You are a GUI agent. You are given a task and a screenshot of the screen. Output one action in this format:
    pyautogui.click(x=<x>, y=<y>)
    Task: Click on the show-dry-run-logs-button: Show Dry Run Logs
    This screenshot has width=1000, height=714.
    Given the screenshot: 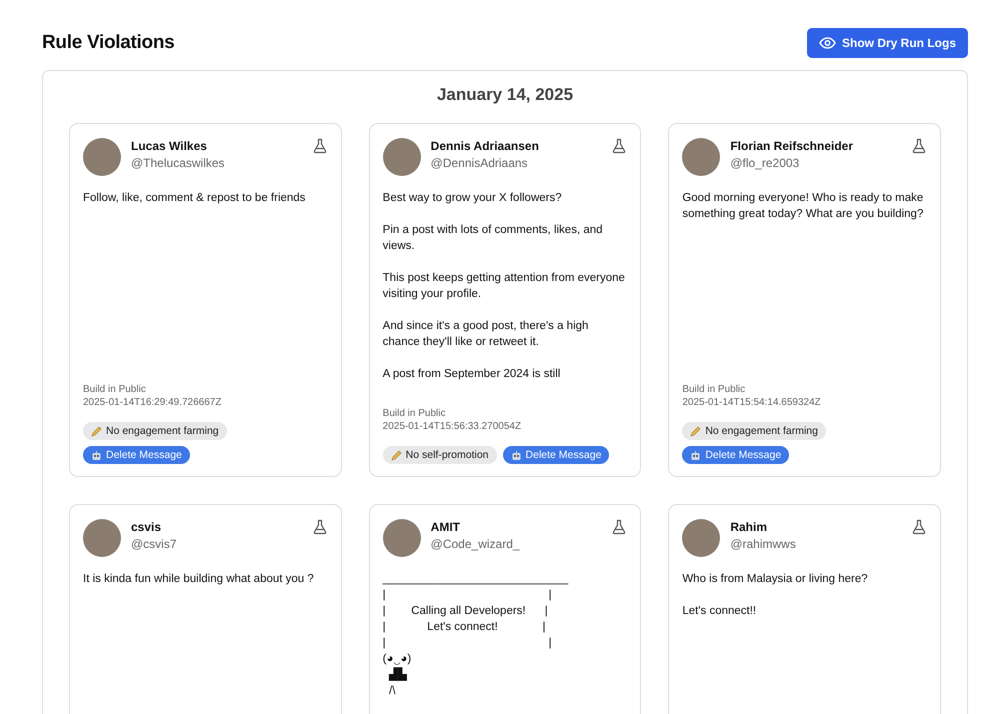 What is the action you would take?
    pyautogui.click(x=887, y=43)
    